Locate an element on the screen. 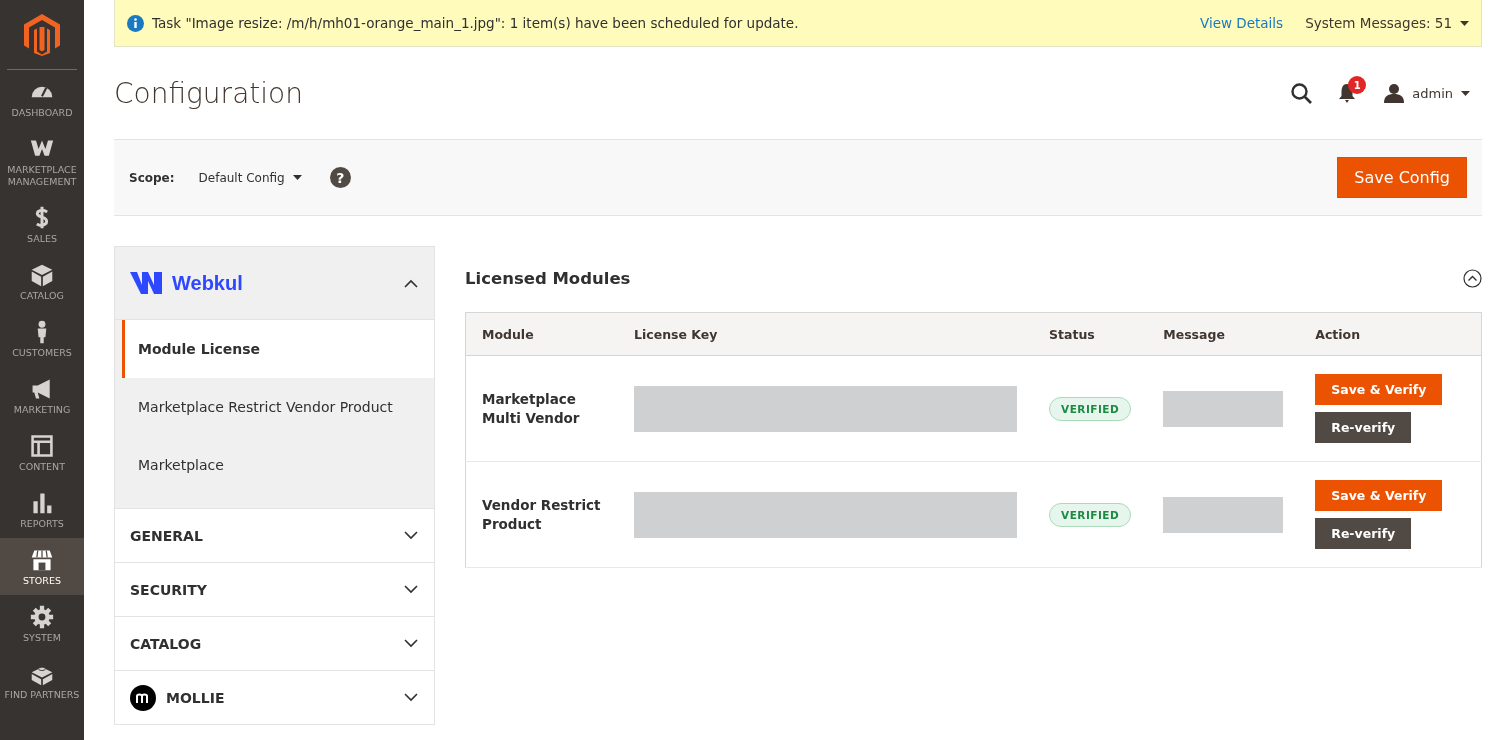  sidebar-item: SYSTEM is located at coordinates (42, 623).